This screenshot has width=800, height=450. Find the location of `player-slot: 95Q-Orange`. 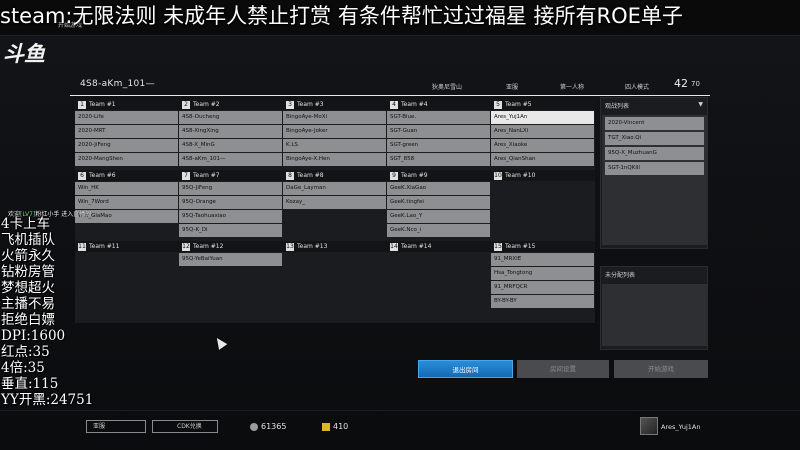

player-slot: 95Q-Orange is located at coordinates (230, 202).